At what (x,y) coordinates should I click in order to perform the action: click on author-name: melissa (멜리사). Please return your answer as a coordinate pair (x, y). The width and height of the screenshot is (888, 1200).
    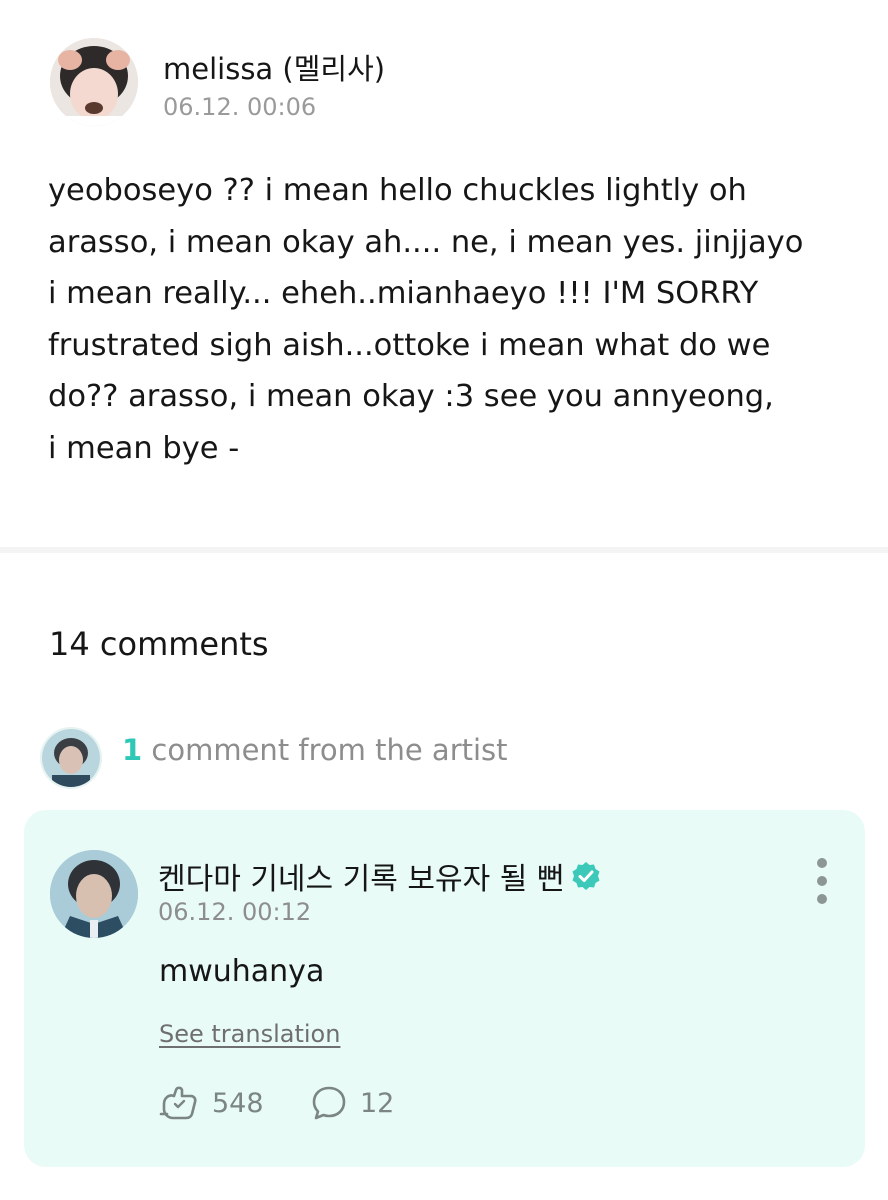
    Looking at the image, I should click on (274, 67).